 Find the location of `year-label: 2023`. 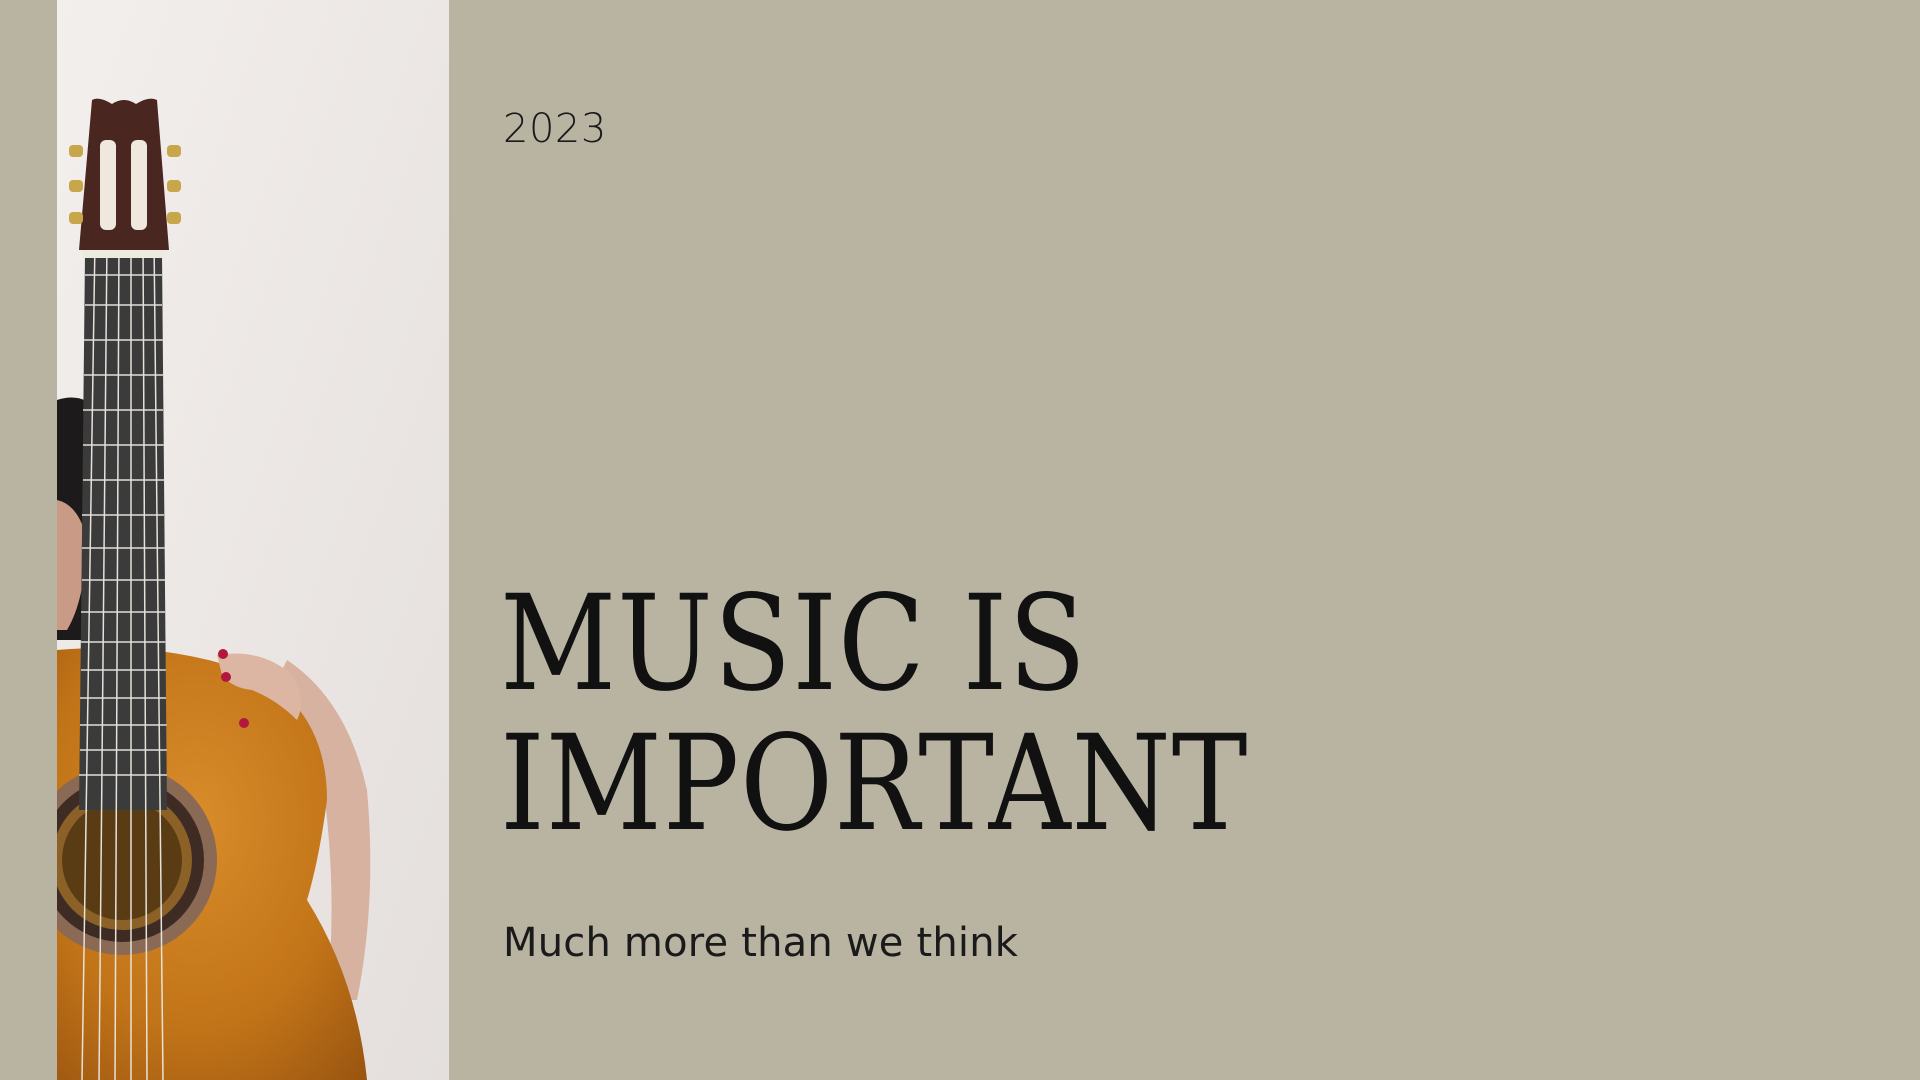

year-label: 2023 is located at coordinates (555, 129).